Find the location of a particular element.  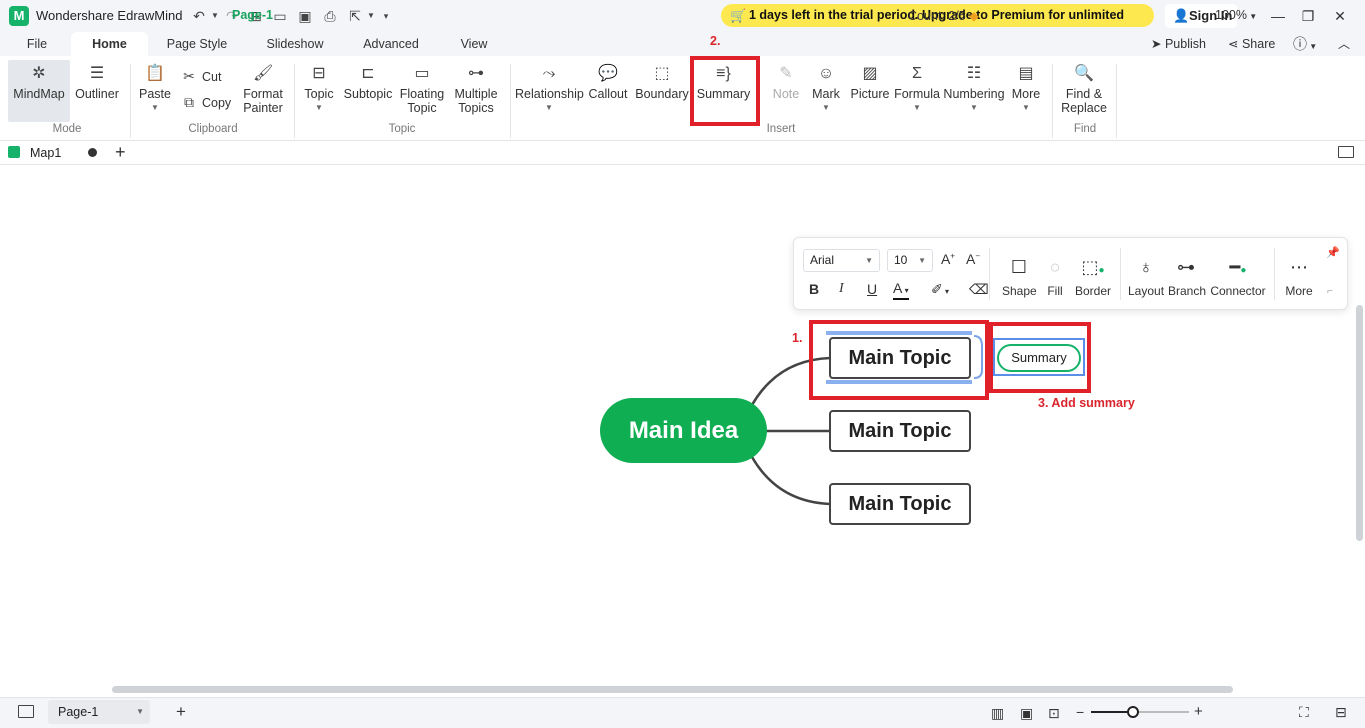

zoom-in-icon: + is located at coordinates (1198, 711).